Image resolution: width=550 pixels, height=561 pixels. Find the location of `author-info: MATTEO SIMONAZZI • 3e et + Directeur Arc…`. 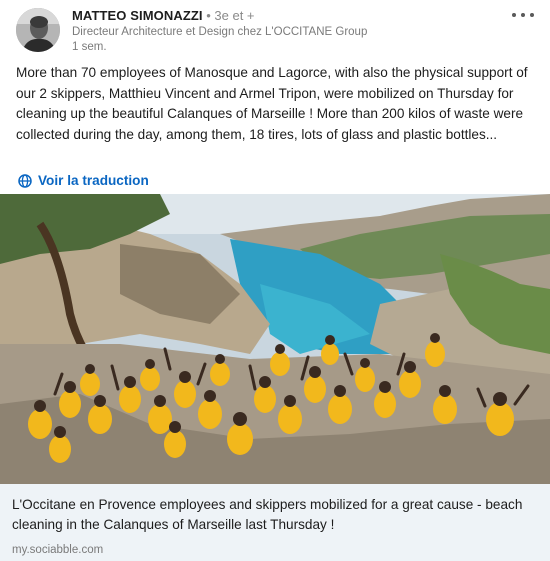

author-info: MATTEO SIMONAZZI • 3e et + Directeur Arc… is located at coordinates (219, 31).